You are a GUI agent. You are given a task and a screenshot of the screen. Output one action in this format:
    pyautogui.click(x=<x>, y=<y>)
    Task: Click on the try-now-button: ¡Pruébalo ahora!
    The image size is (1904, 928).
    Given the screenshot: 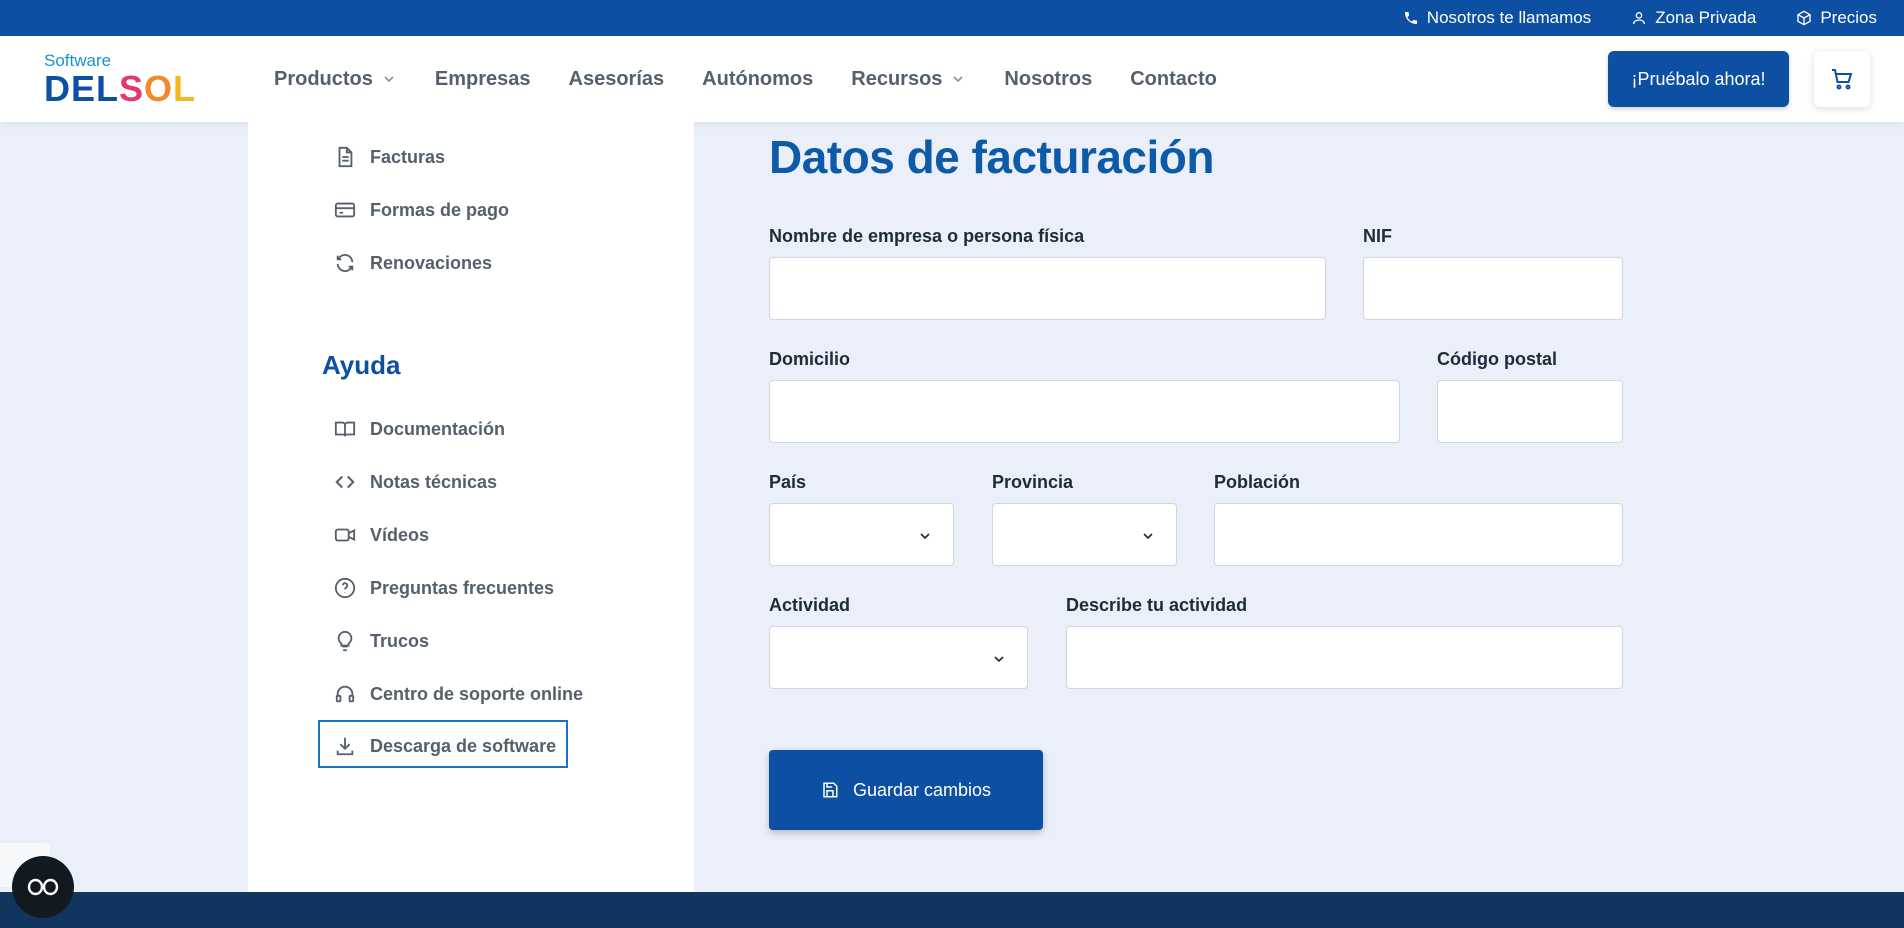 What is the action you would take?
    pyautogui.click(x=1698, y=79)
    